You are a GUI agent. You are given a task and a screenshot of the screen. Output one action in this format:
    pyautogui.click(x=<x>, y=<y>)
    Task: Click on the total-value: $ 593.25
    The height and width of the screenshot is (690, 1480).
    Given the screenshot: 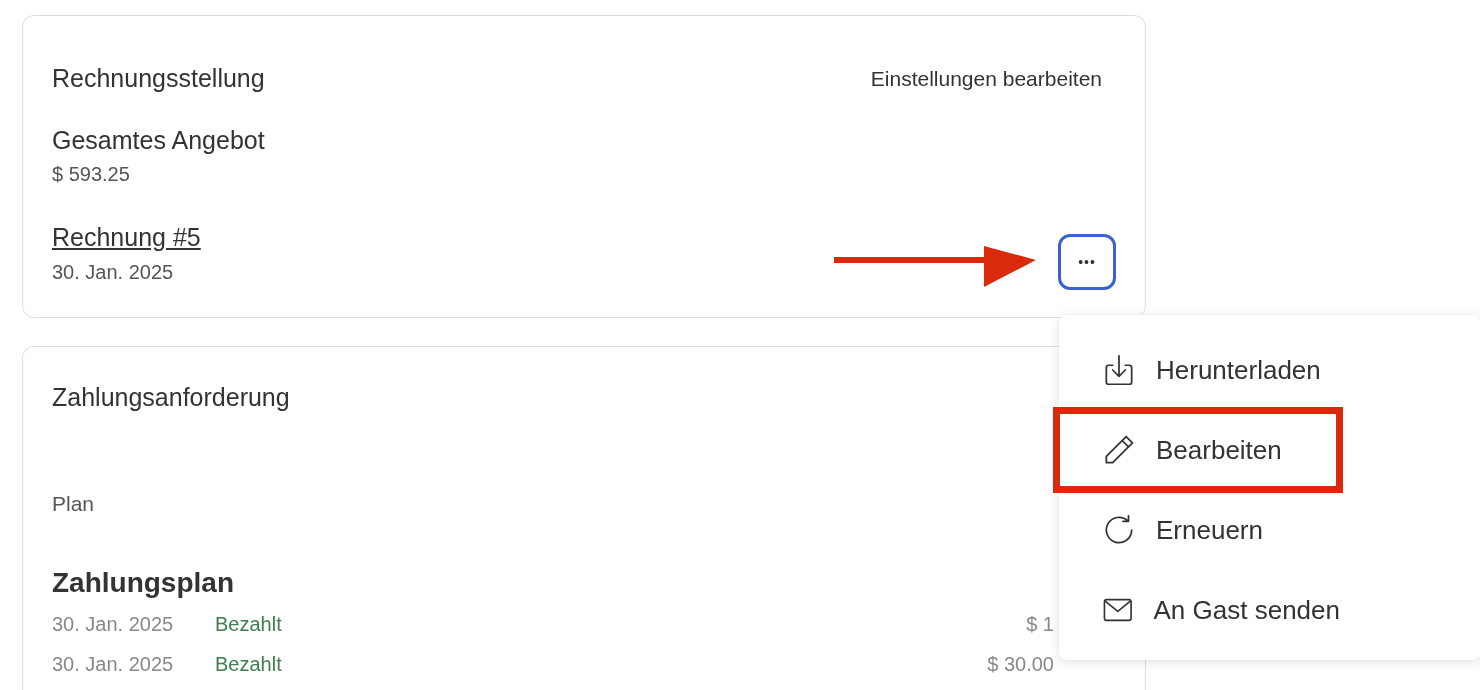 What is the action you would take?
    pyautogui.click(x=91, y=174)
    